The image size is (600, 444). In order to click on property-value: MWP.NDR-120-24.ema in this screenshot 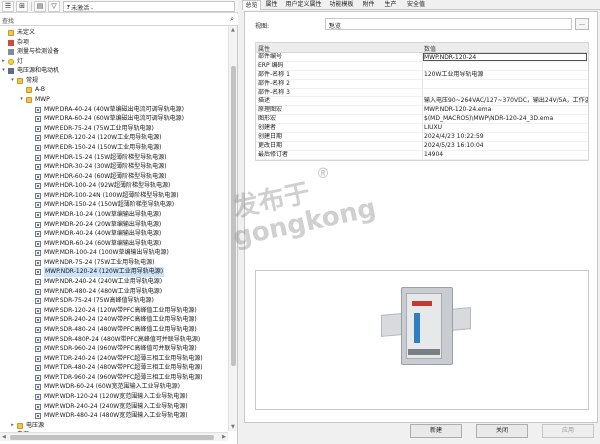, I will do `click(506, 110)`.